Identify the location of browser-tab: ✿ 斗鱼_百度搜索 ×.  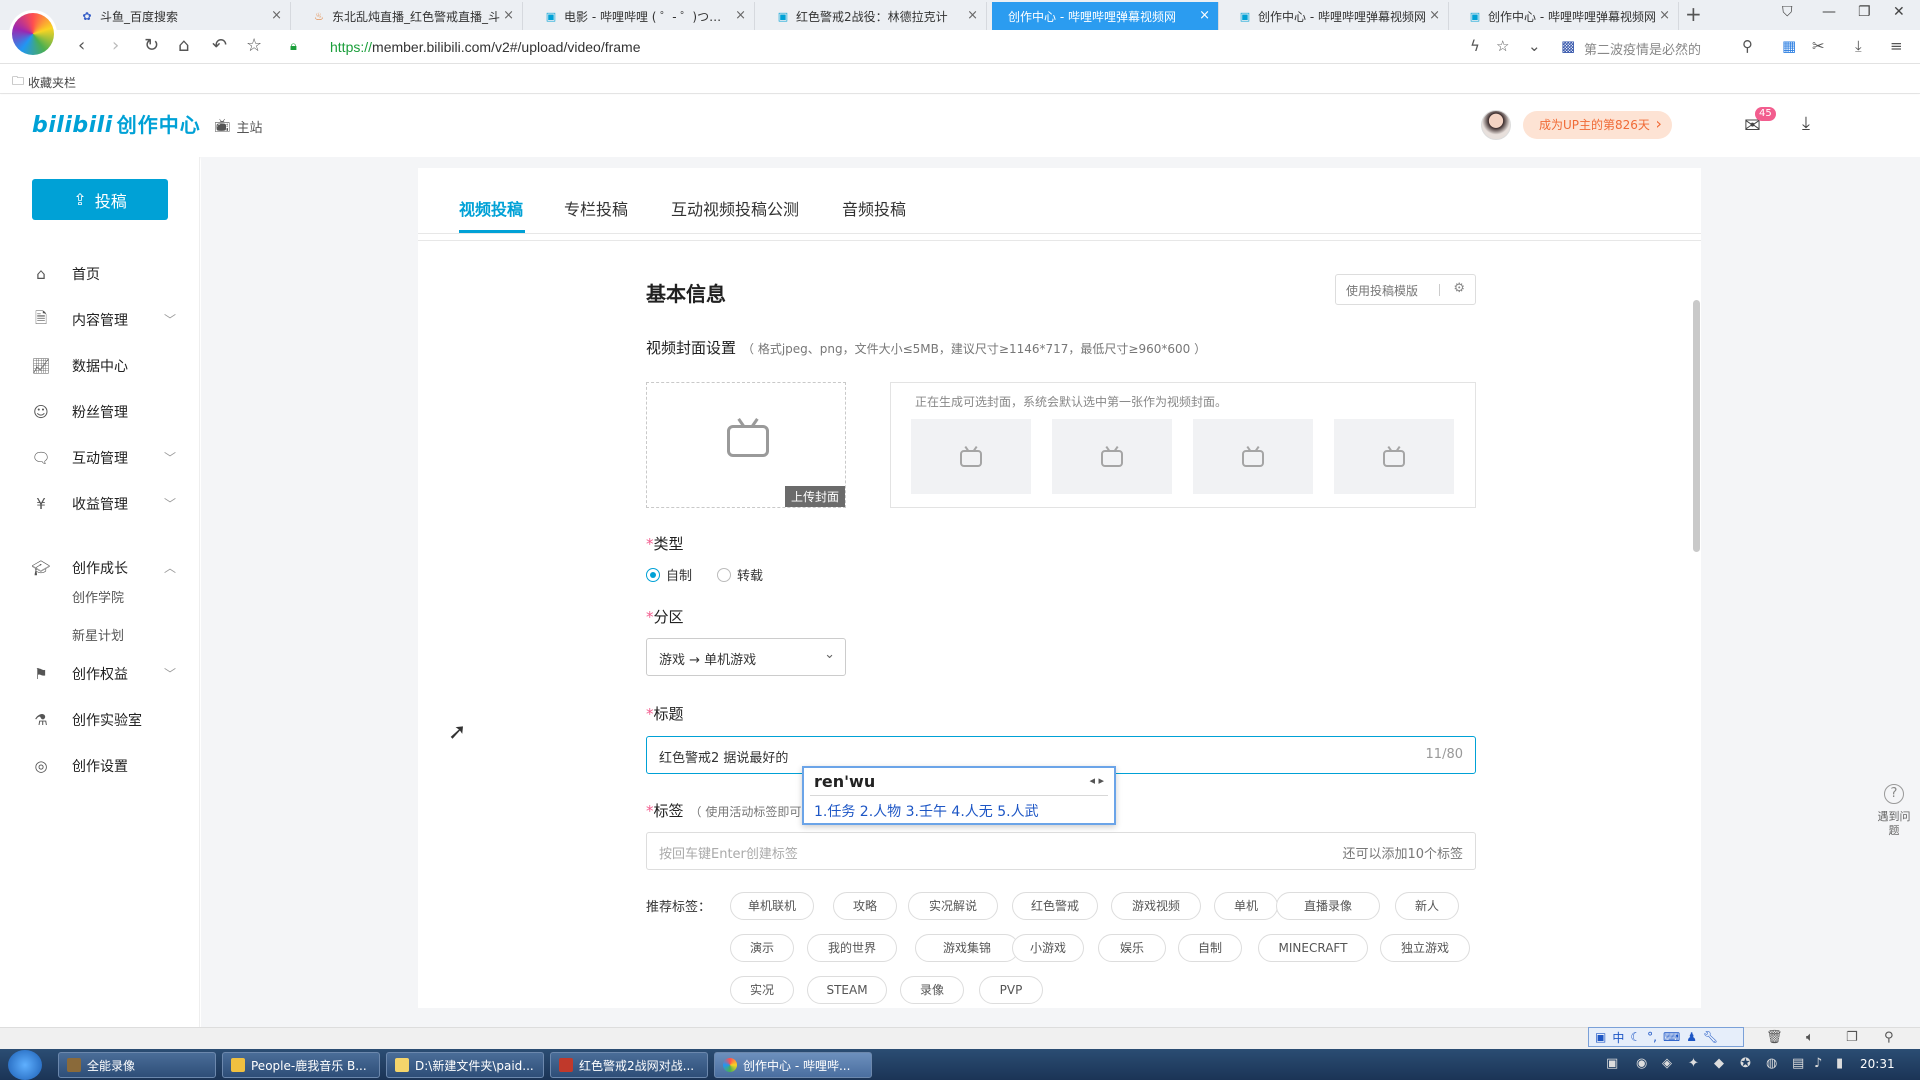
(177, 16).